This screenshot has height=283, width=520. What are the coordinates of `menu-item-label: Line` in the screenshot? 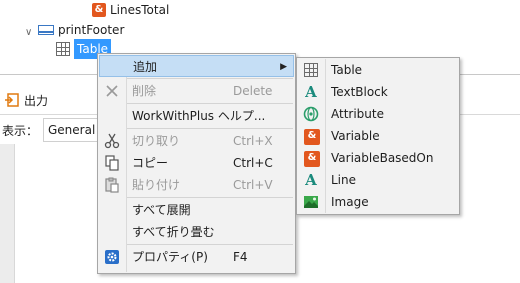 It's located at (344, 180).